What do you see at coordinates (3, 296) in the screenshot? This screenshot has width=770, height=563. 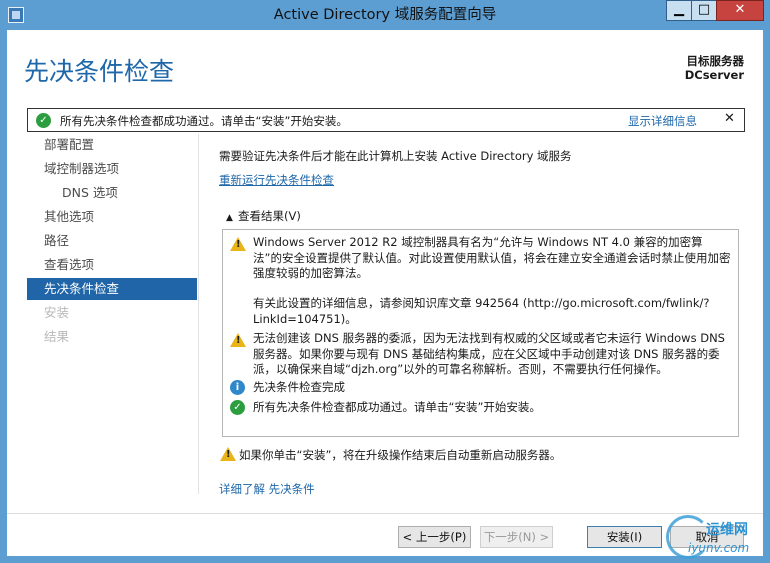 I see `window-frame-left` at bounding box center [3, 296].